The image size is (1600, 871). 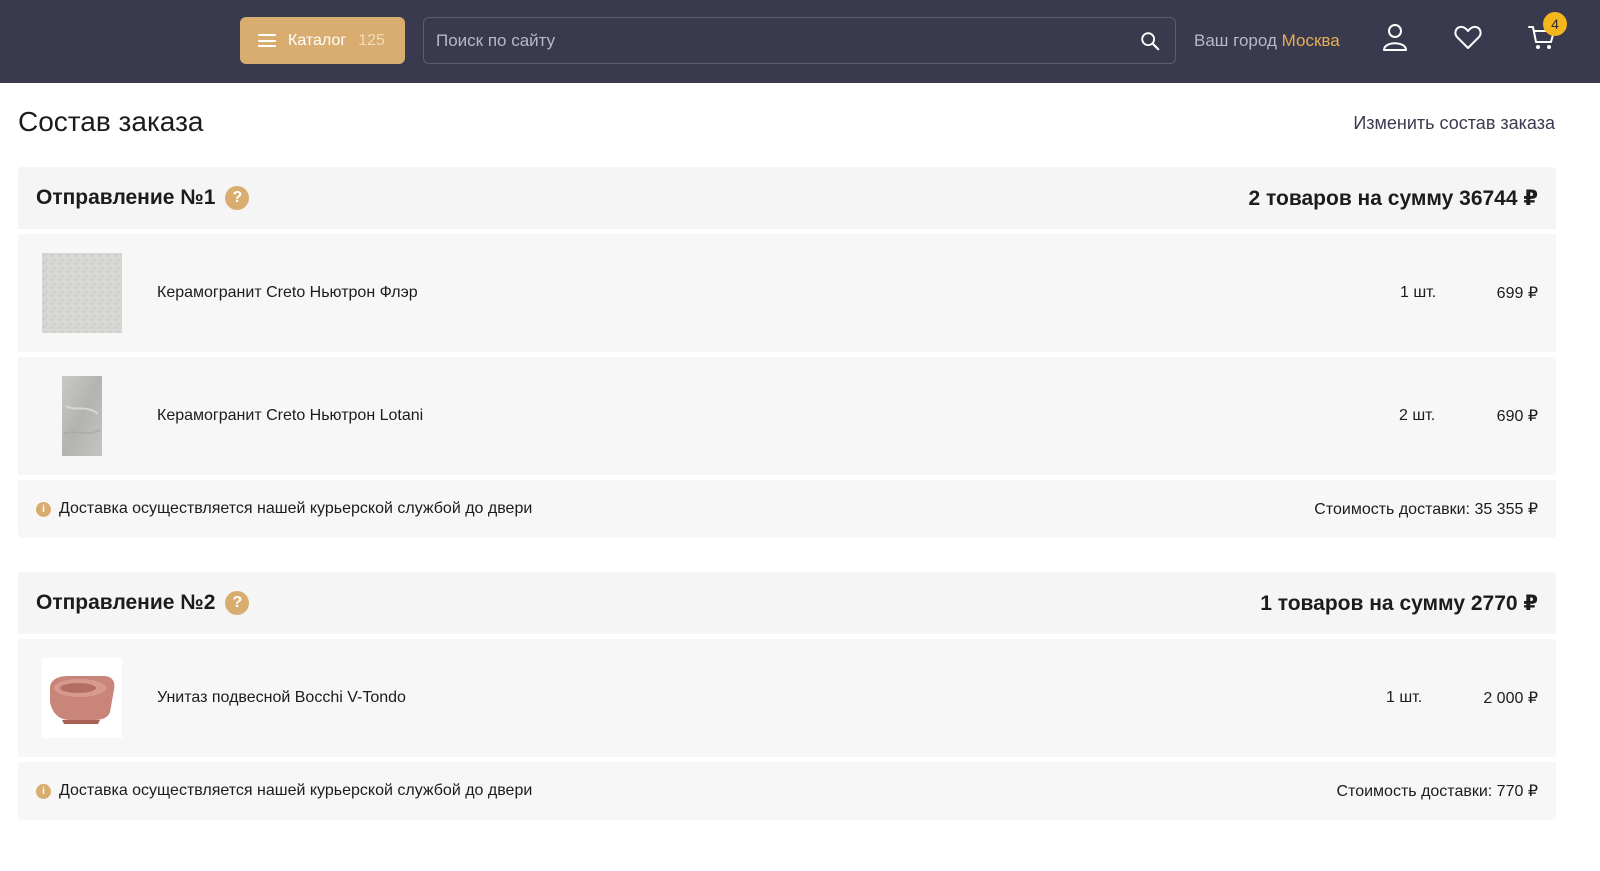 What do you see at coordinates (111, 121) in the screenshot?
I see `page-title: Состав заказа` at bounding box center [111, 121].